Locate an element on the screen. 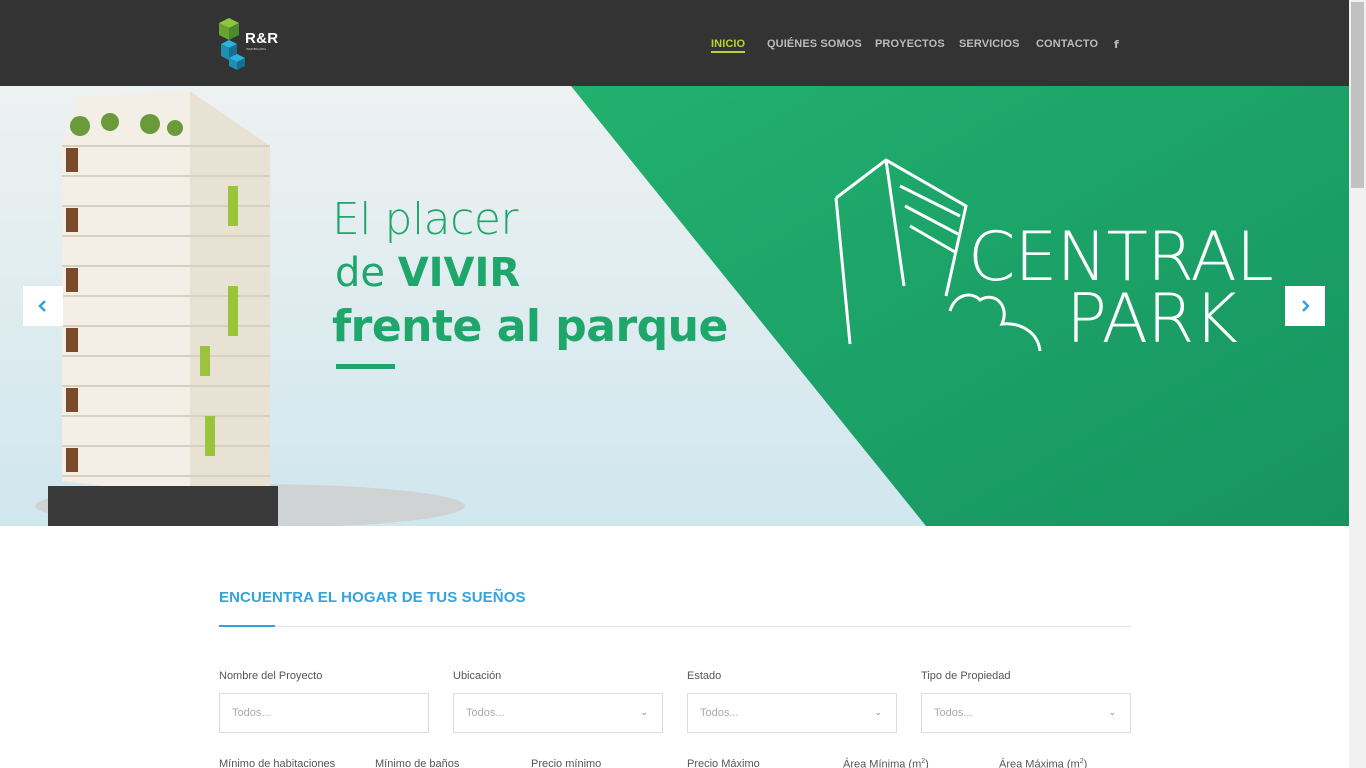 The image size is (1366, 768). label-location: Ubicación is located at coordinates (477, 676).